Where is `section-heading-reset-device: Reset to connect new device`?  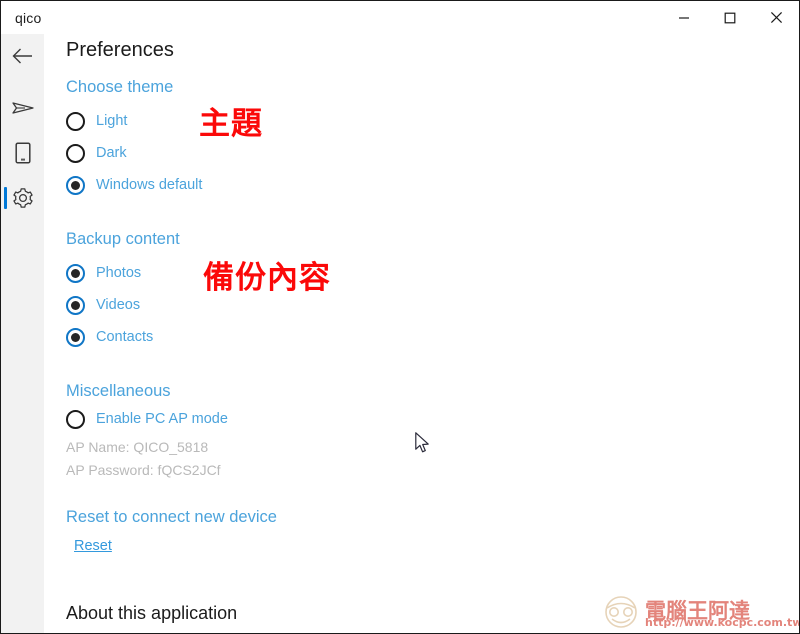
section-heading-reset-device: Reset to connect new device is located at coordinates (171, 517).